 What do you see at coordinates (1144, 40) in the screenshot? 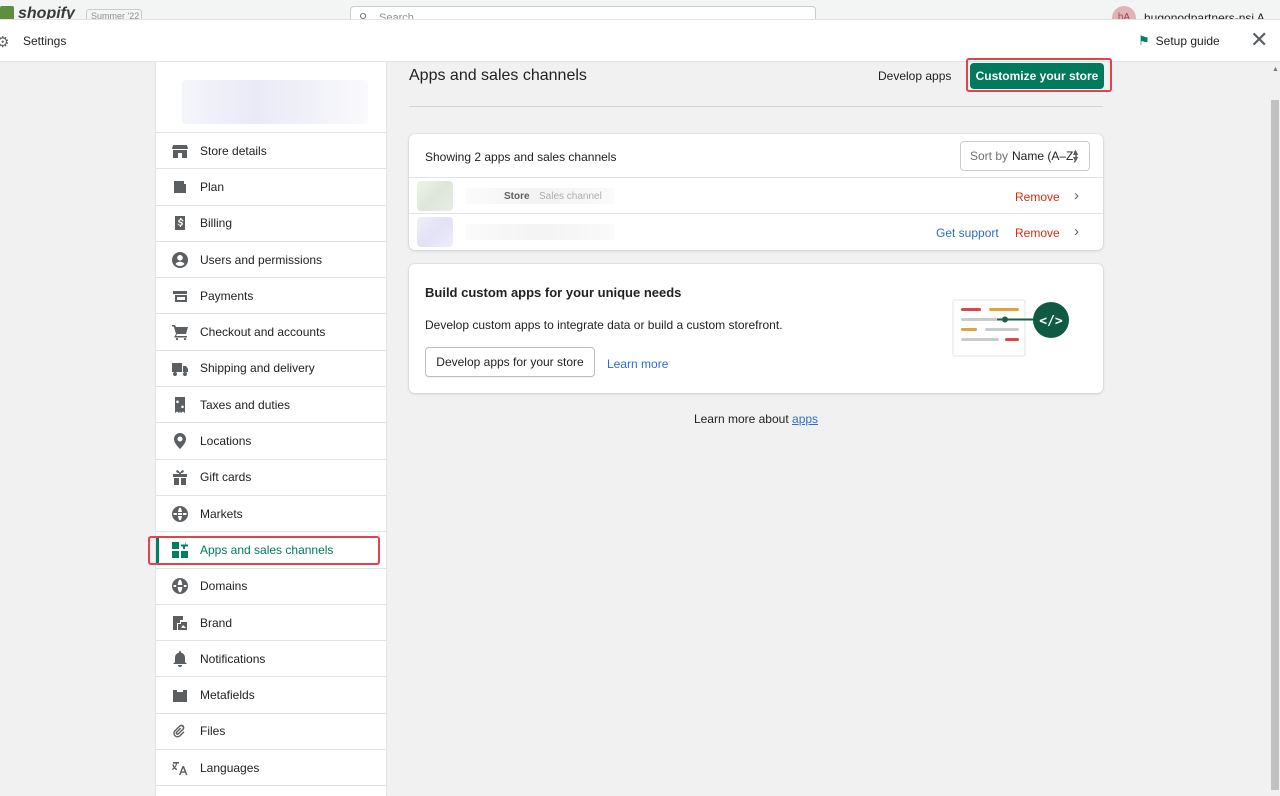
I see `flag-icon: ⚑` at bounding box center [1144, 40].